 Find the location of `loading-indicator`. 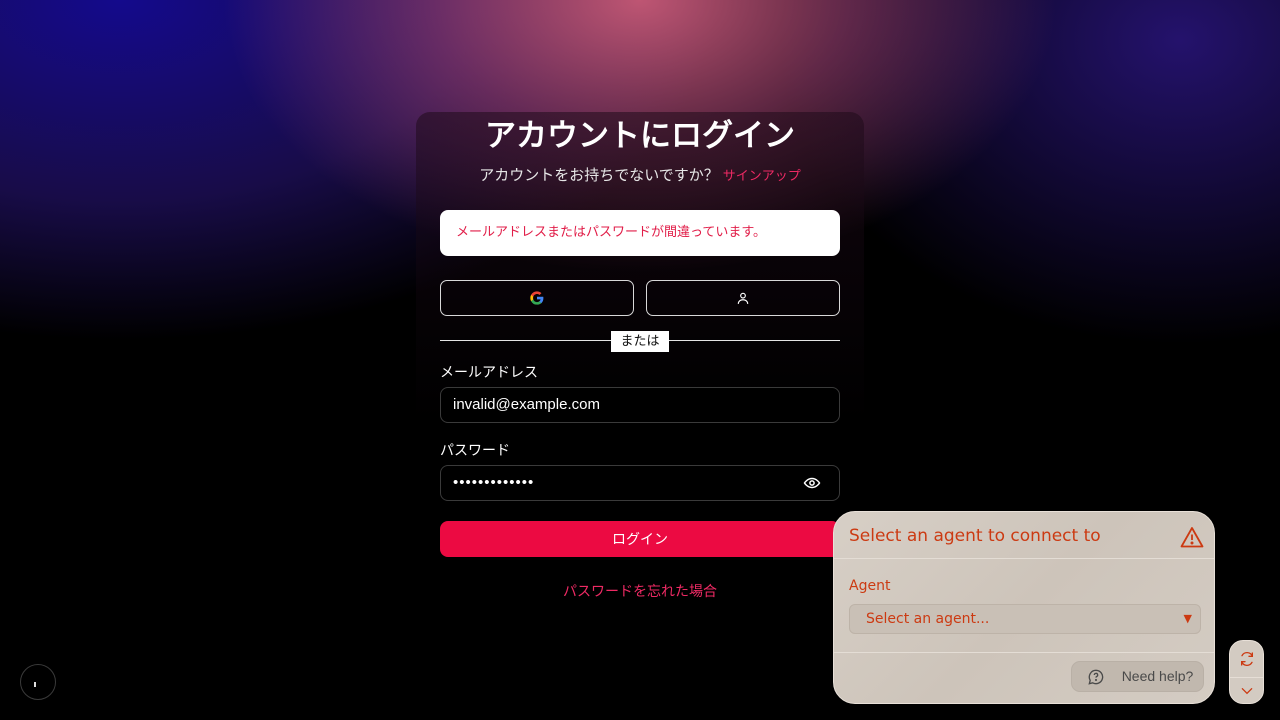

loading-indicator is located at coordinates (38, 682).